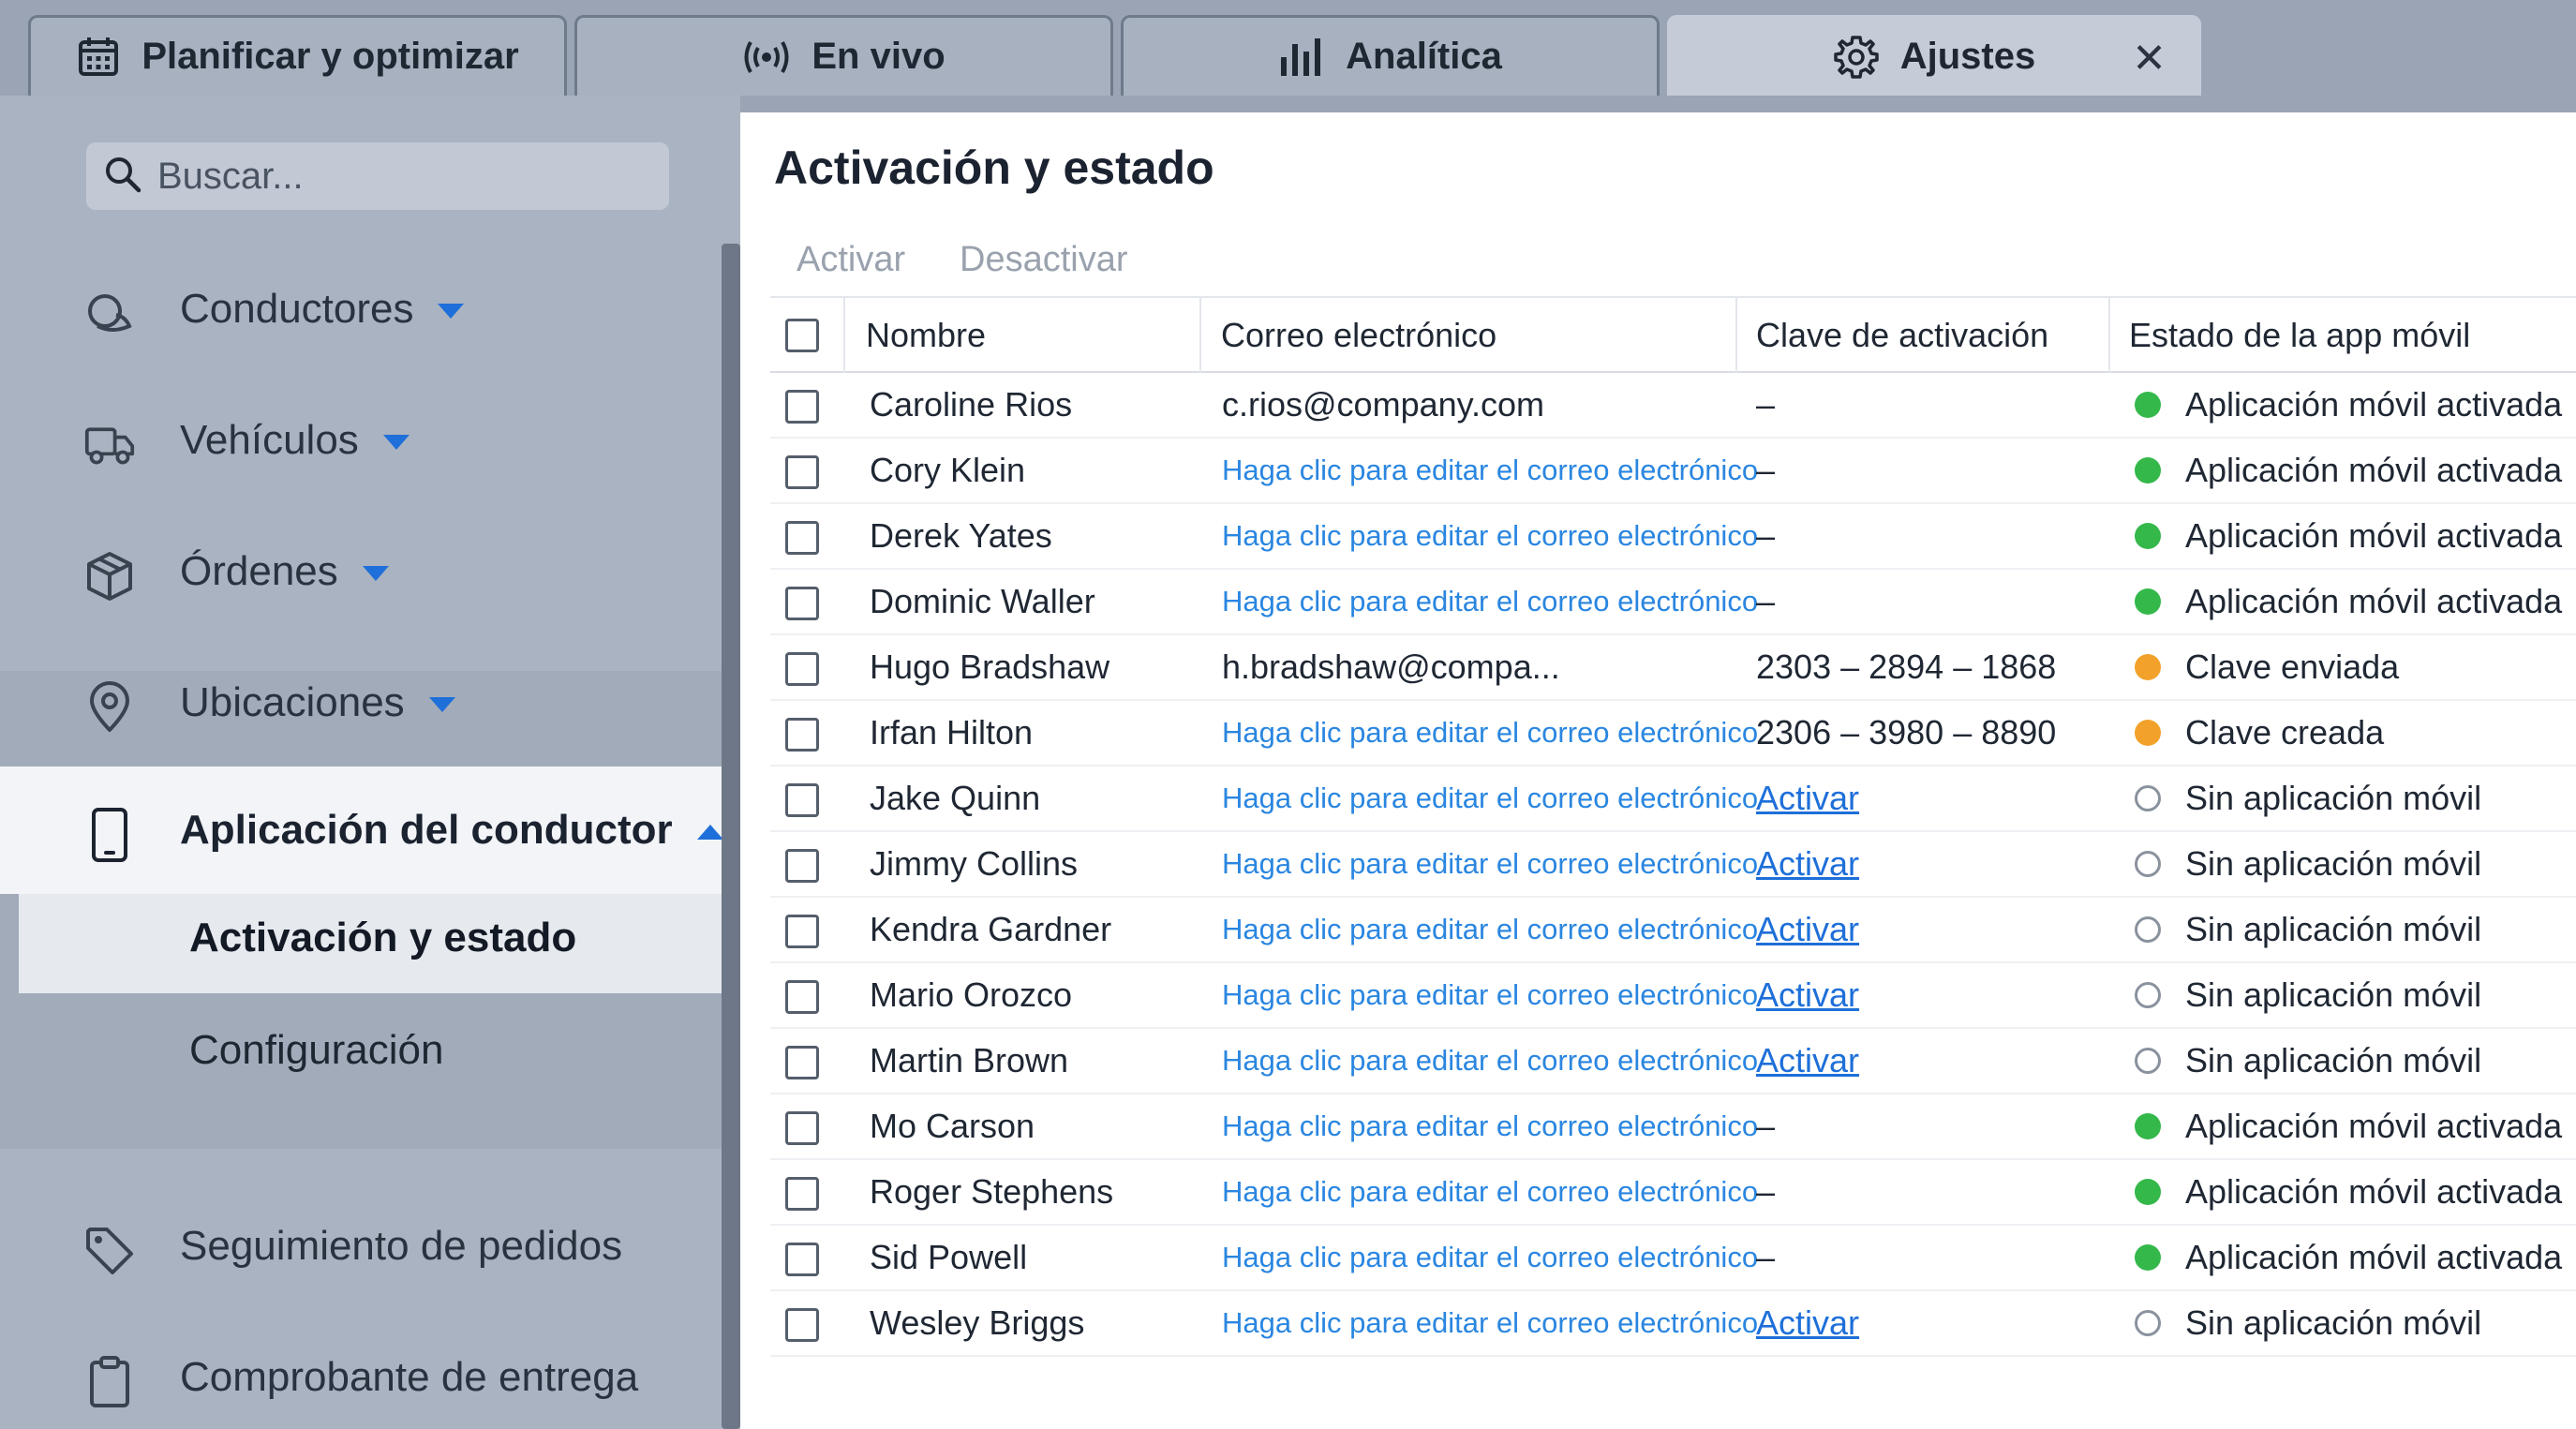 The width and height of the screenshot is (2576, 1429). What do you see at coordinates (1044, 260) in the screenshot?
I see `deactivate-button: Desactivar` at bounding box center [1044, 260].